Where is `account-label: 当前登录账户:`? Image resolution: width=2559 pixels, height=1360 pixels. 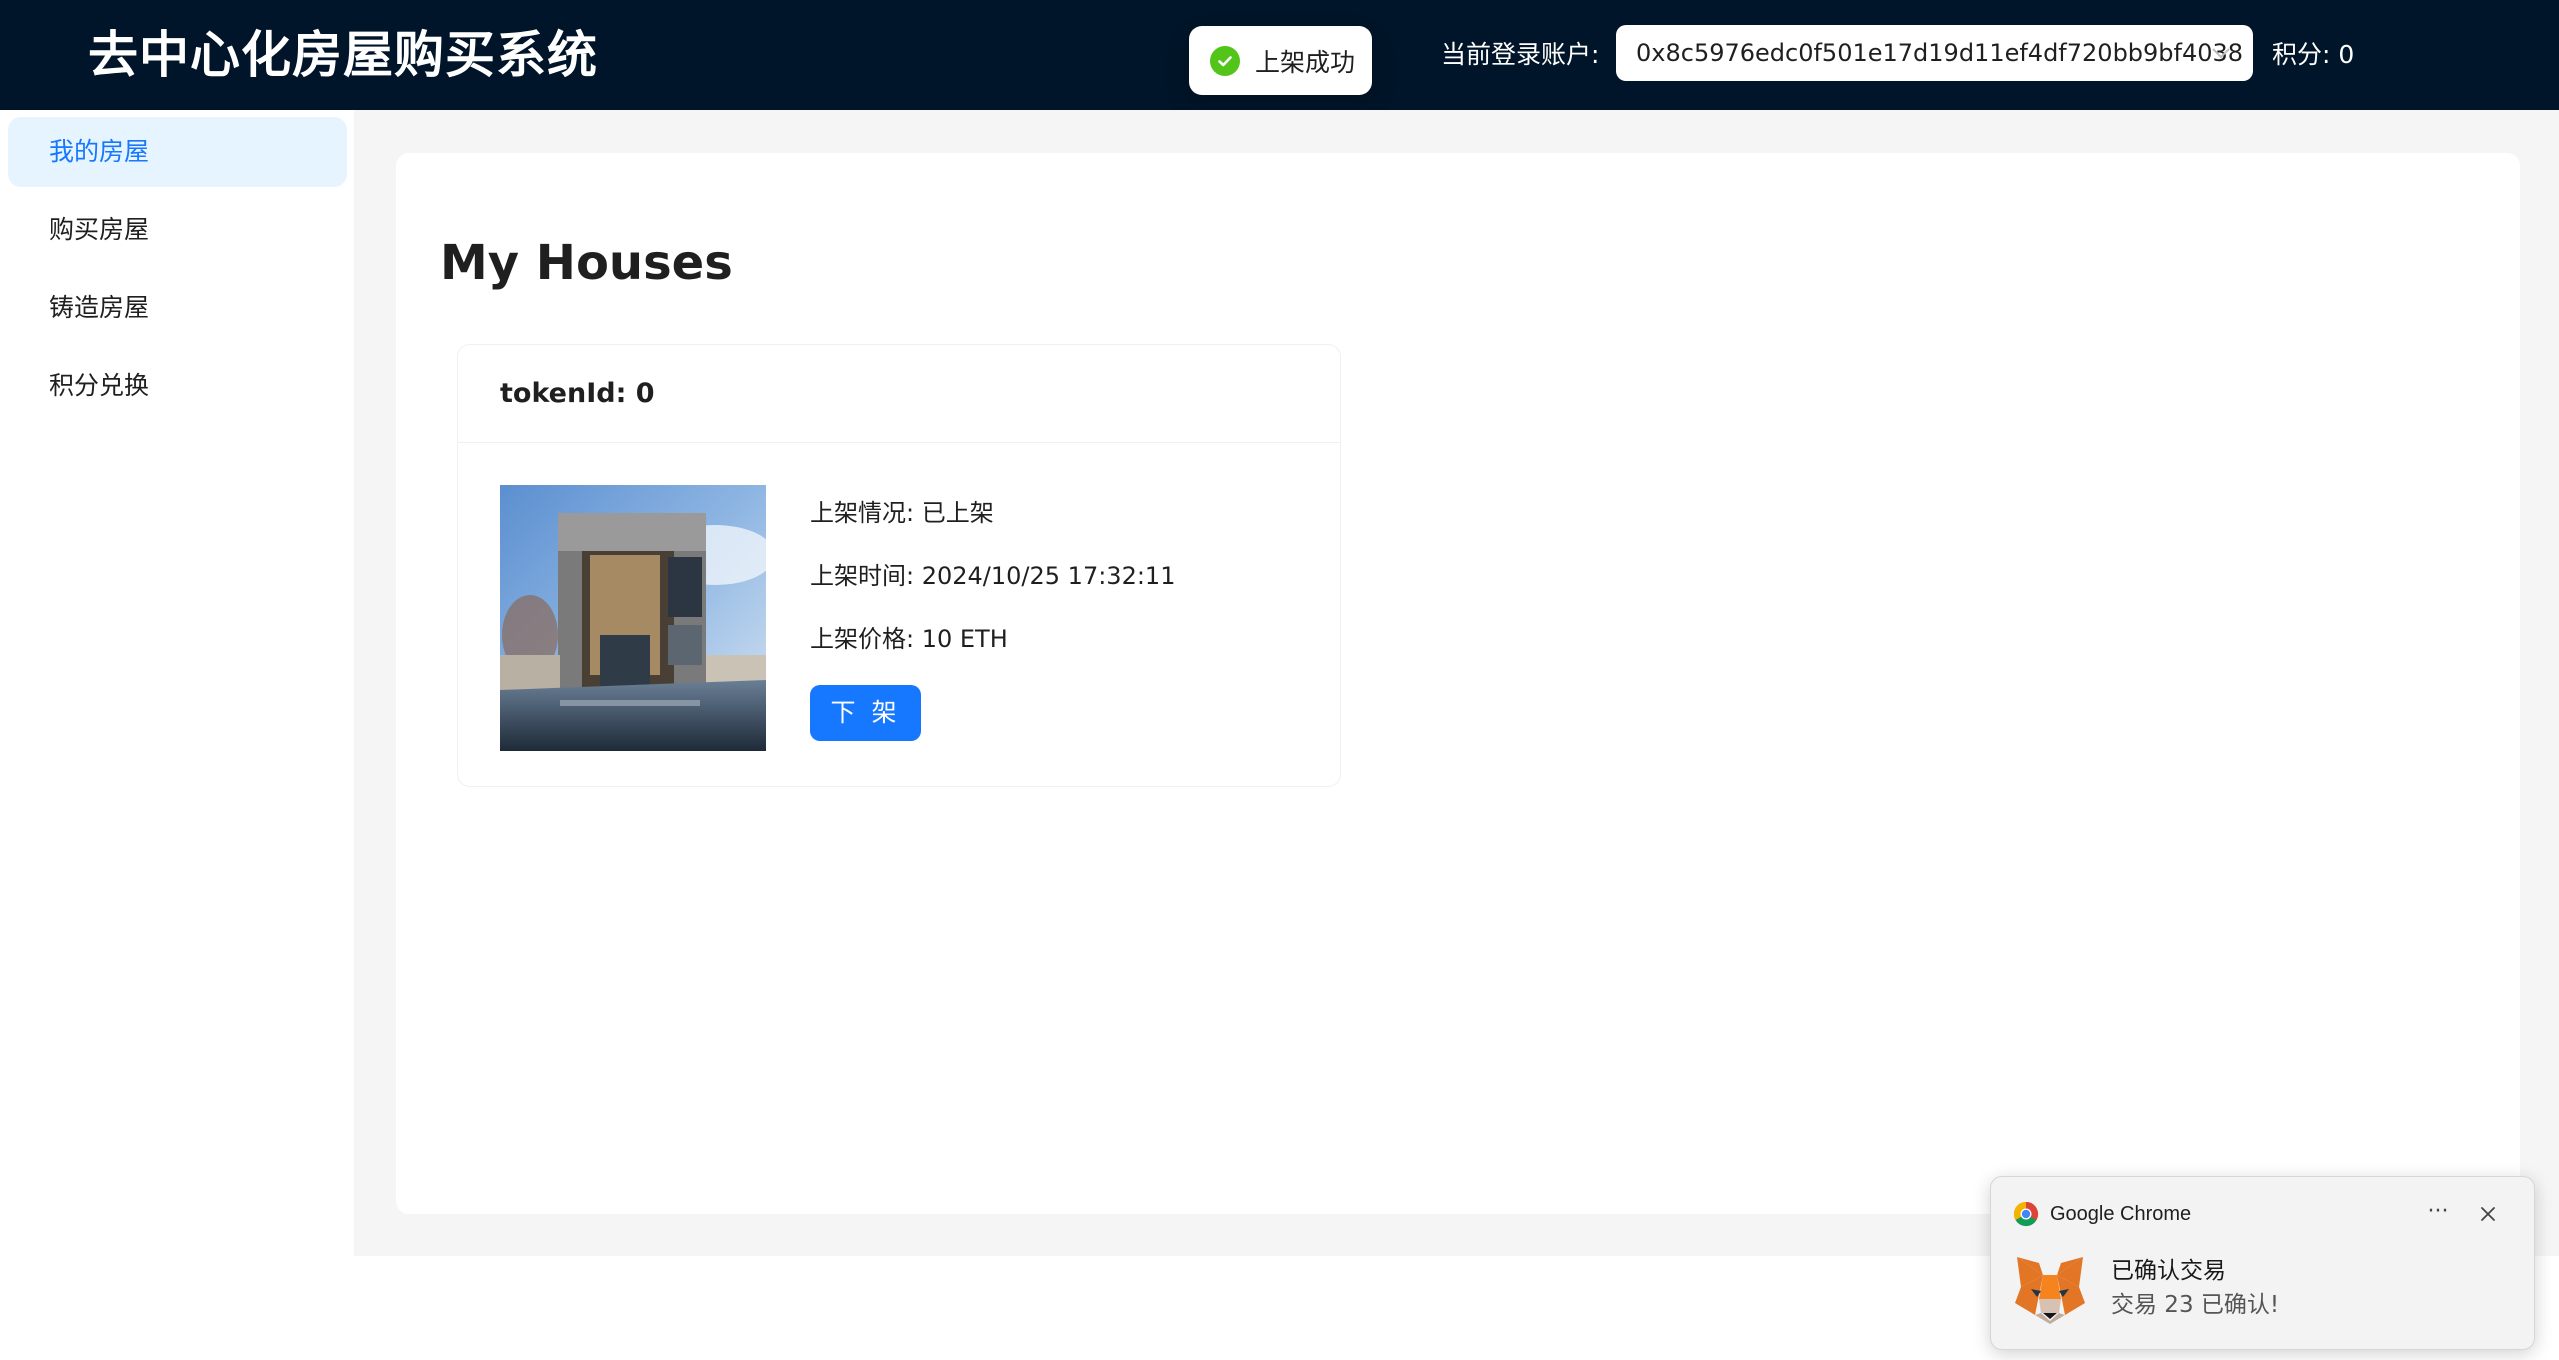 account-label: 当前登录账户: is located at coordinates (1520, 54).